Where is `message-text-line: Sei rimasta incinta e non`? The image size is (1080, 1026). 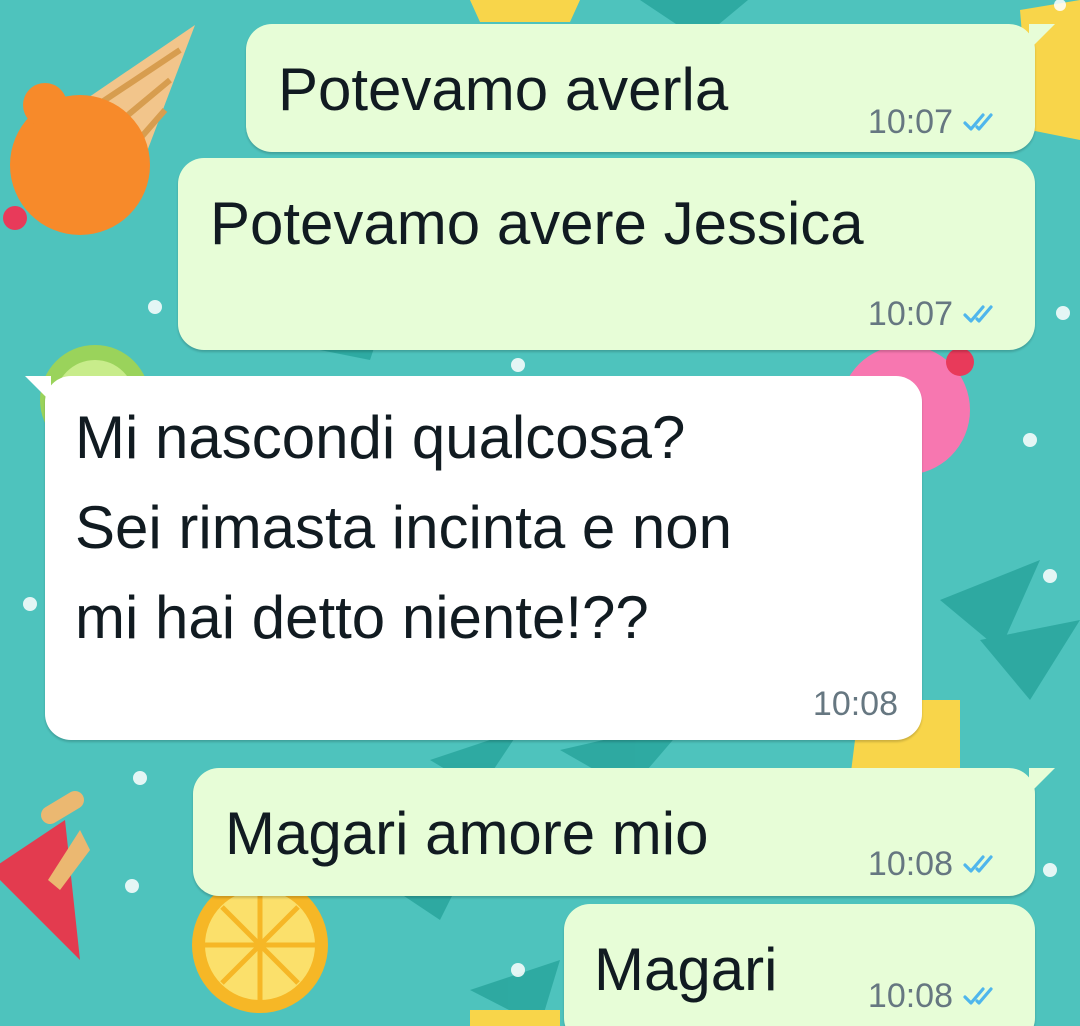 message-text-line: Sei rimasta incinta e non is located at coordinates (404, 527).